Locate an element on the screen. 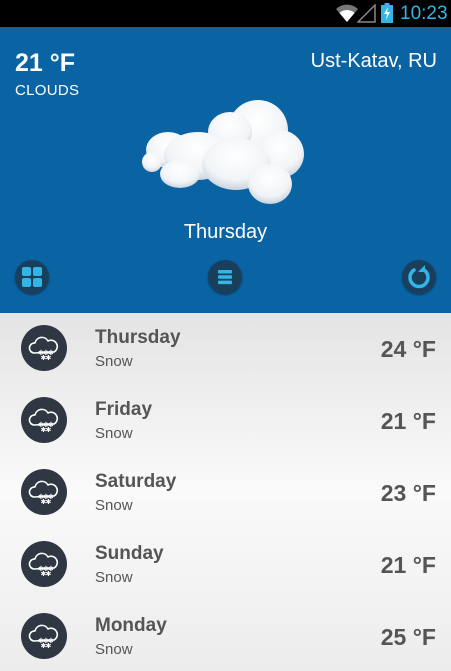 Image resolution: width=451 pixels, height=671 pixels. forecast-temperature: 23 °F is located at coordinates (408, 493).